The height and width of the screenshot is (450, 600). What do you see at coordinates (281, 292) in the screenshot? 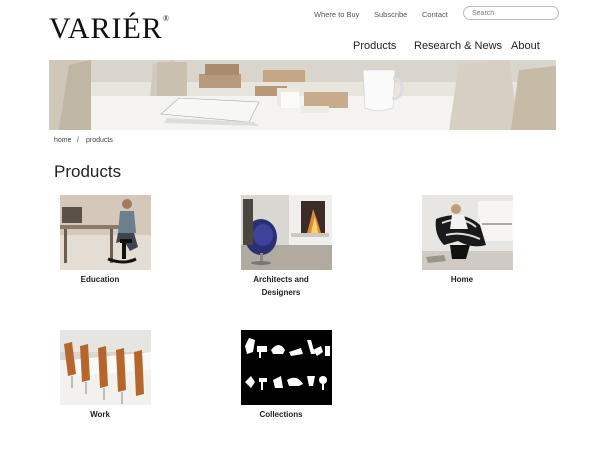
I see `architects-label-line2: Designers` at bounding box center [281, 292].